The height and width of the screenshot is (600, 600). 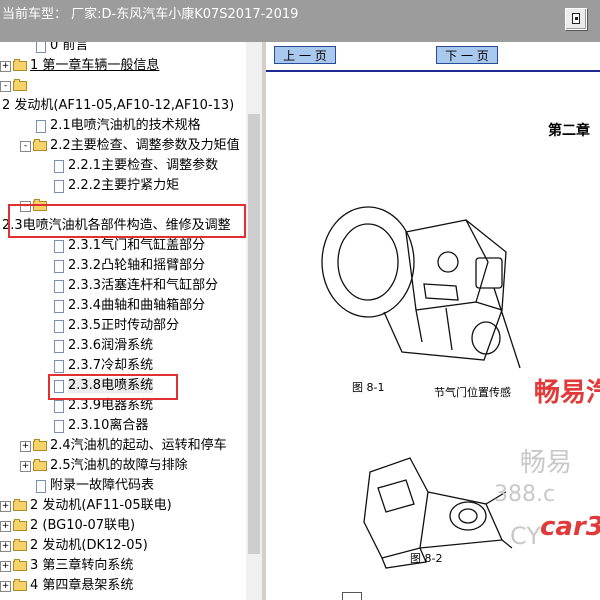 What do you see at coordinates (426, 558) in the screenshot?
I see `figure-caption-8-2: 图 8-2` at bounding box center [426, 558].